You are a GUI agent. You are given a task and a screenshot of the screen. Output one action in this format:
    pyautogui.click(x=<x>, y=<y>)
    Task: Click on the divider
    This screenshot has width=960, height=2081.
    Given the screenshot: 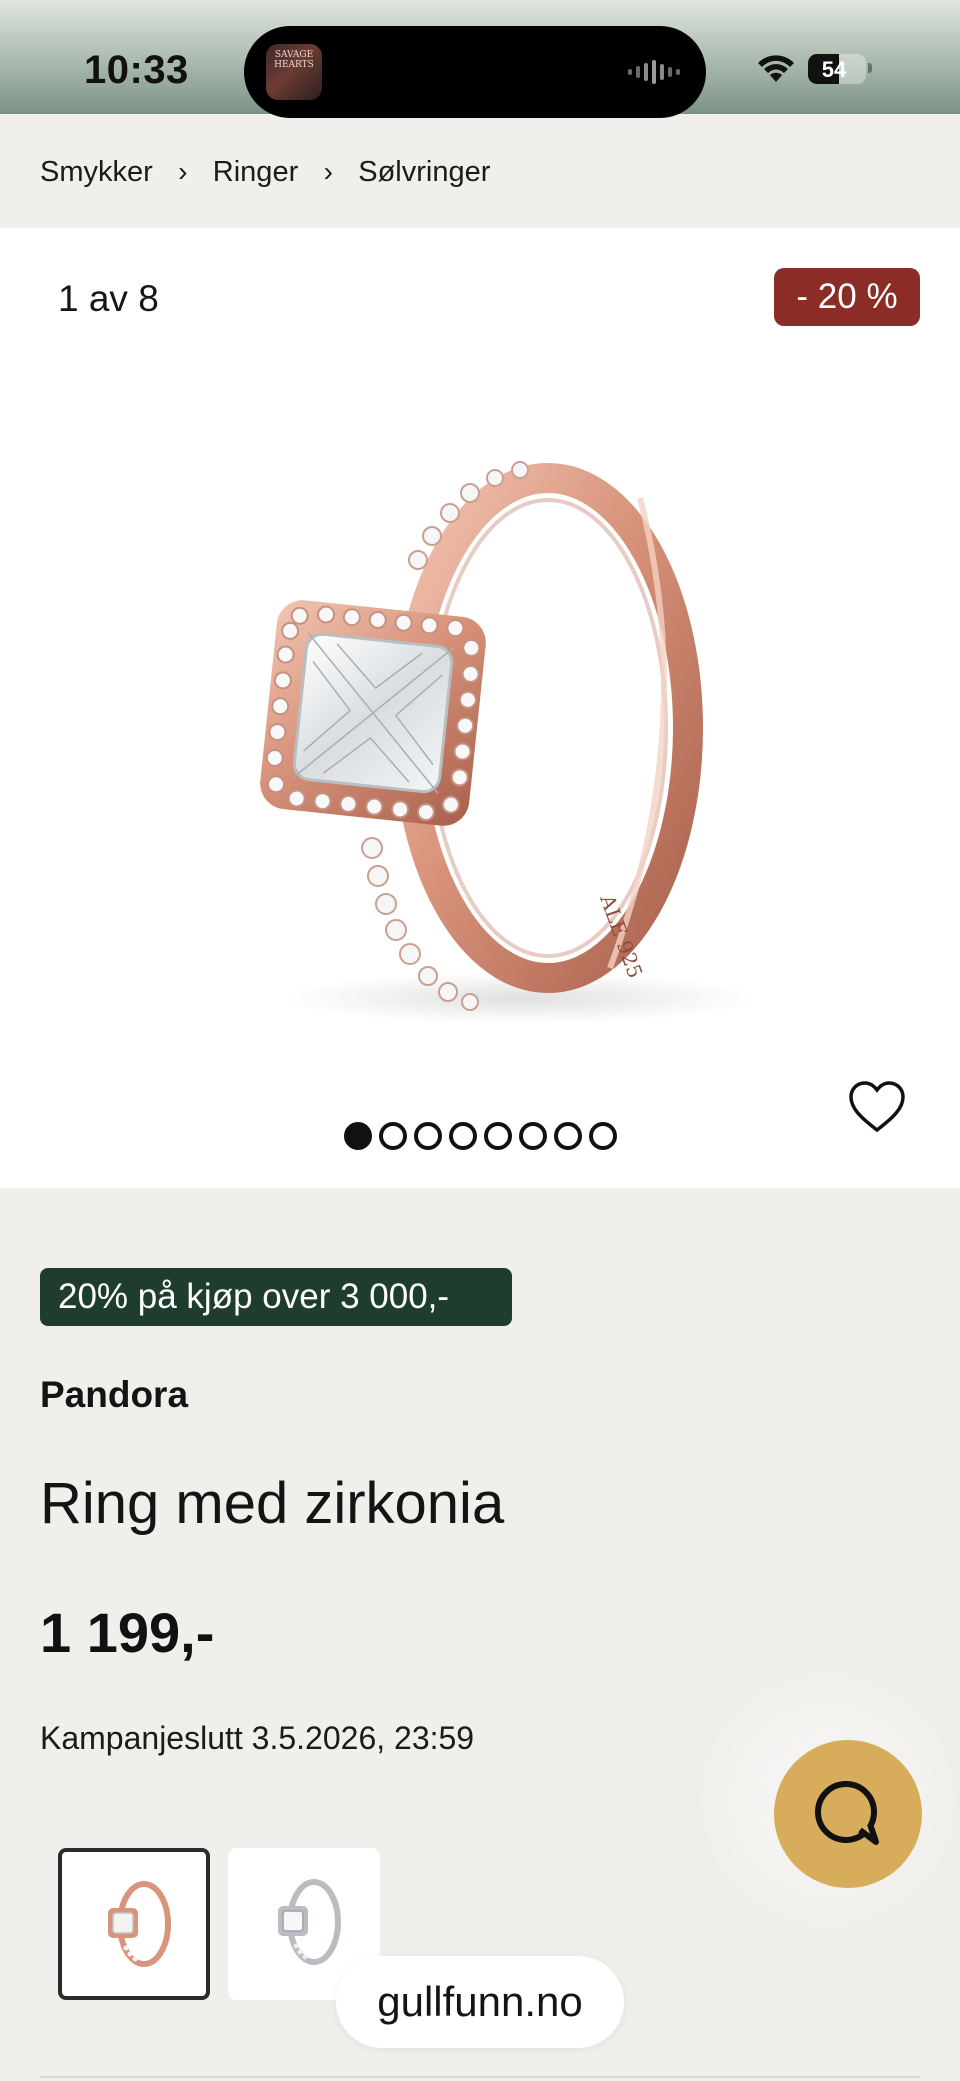 What is the action you would take?
    pyautogui.click(x=480, y=2077)
    